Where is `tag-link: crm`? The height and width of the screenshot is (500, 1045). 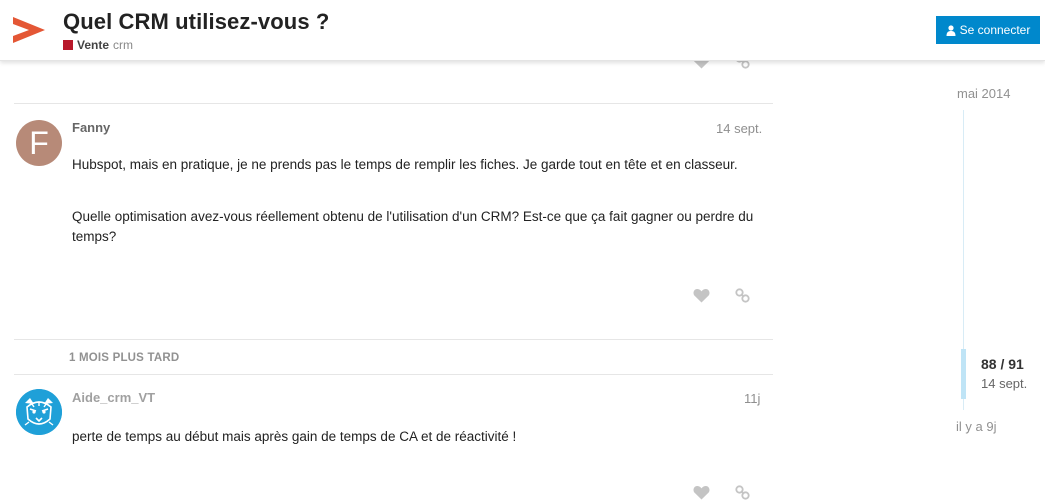
tag-link: crm is located at coordinates (123, 45).